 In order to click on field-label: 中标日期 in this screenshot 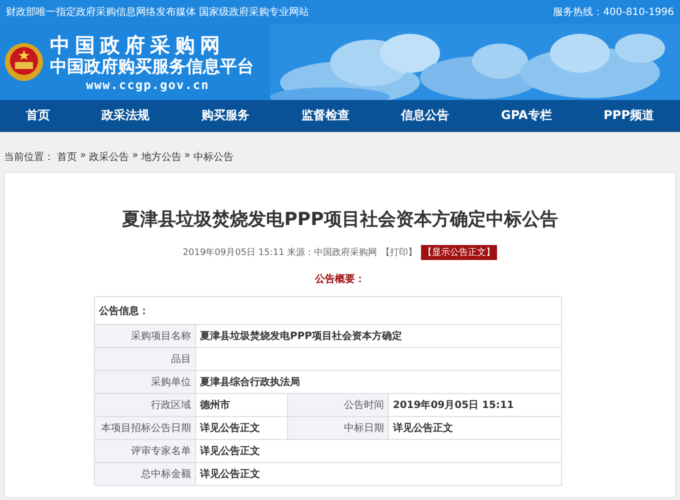, I will do `click(337, 428)`.